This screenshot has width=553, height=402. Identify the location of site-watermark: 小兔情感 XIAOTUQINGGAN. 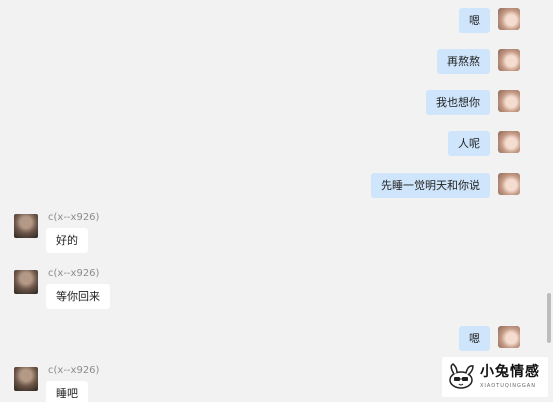
(495, 377).